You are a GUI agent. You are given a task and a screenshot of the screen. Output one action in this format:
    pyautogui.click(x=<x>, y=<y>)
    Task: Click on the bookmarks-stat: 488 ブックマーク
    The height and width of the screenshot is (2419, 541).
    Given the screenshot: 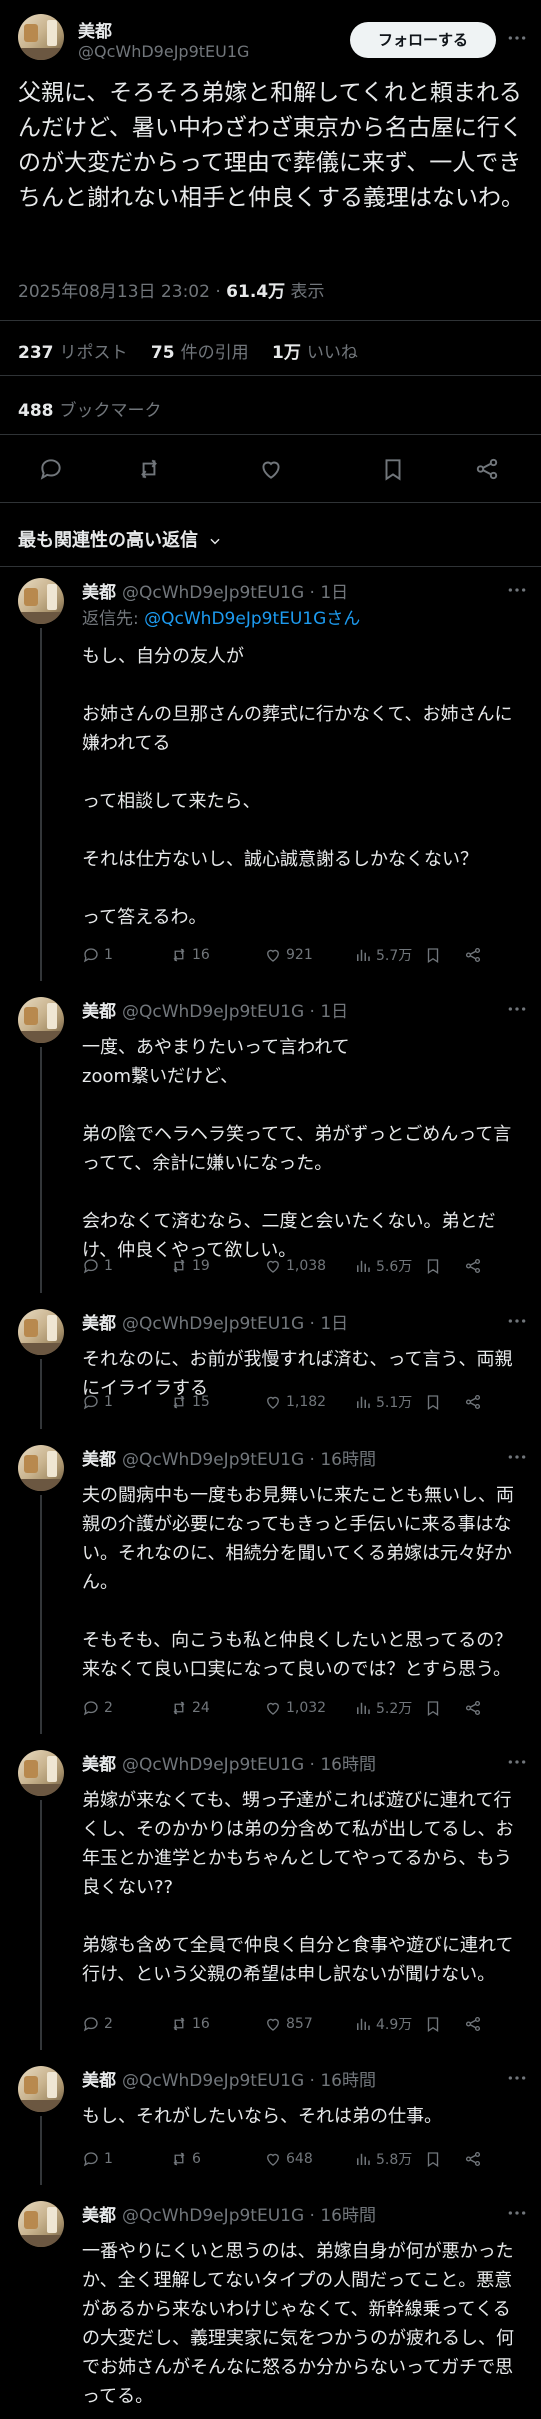 What is the action you would take?
    pyautogui.click(x=90, y=408)
    